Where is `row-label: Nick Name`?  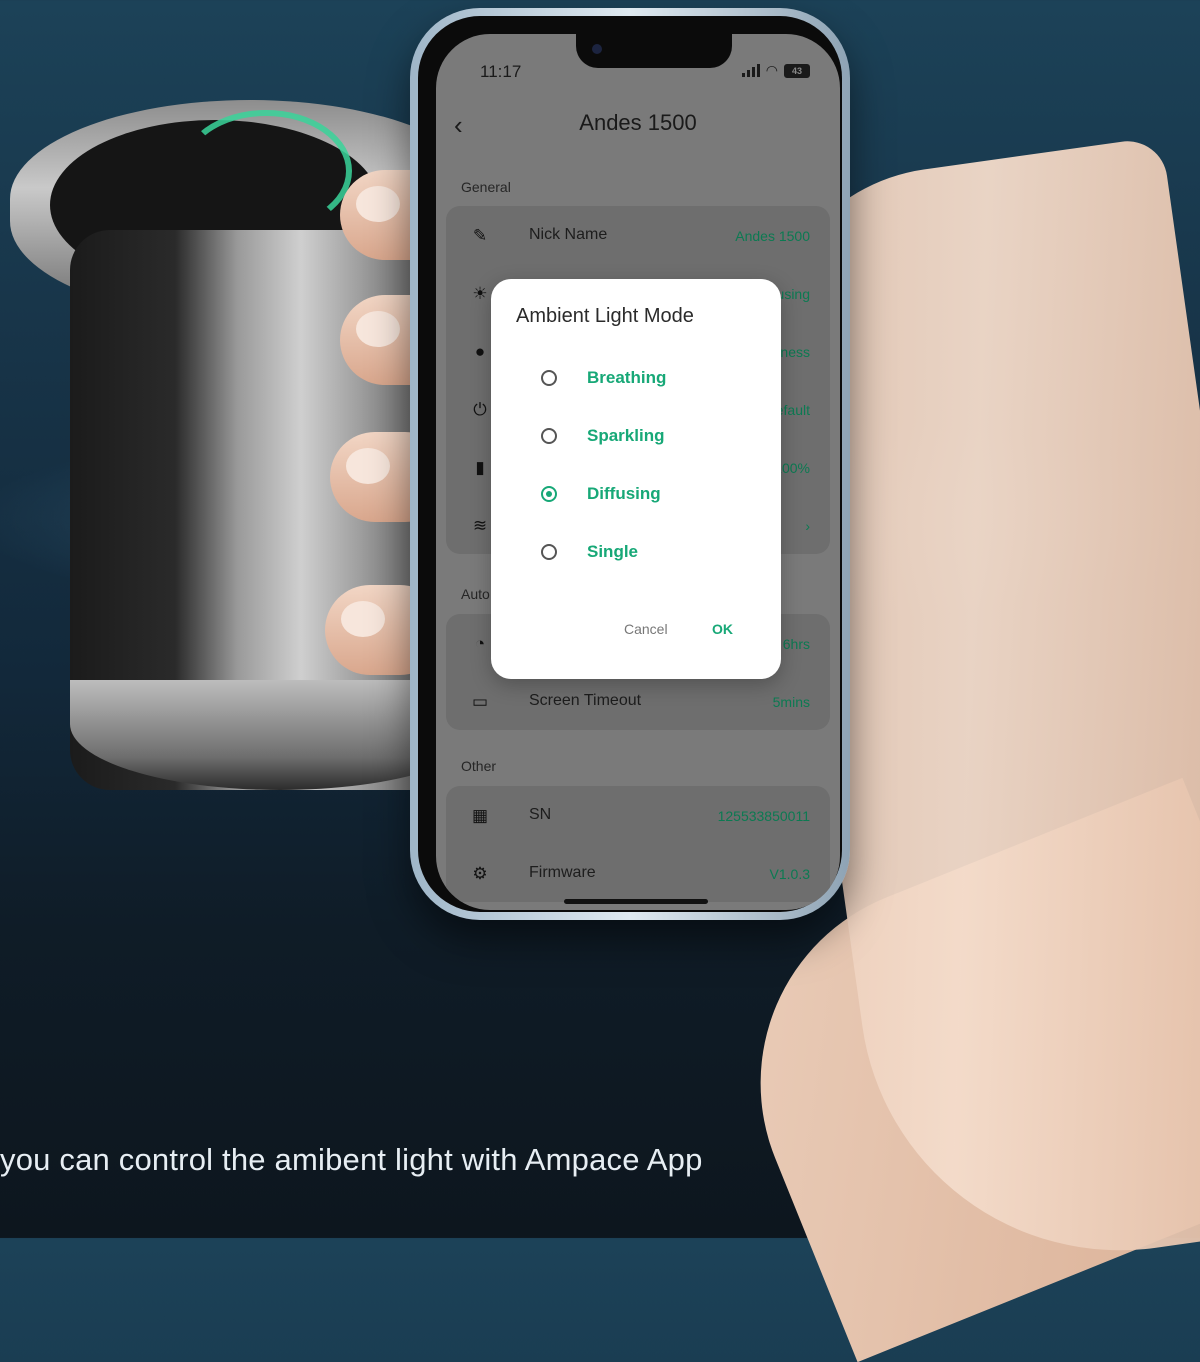
row-label: Nick Name is located at coordinates (568, 234).